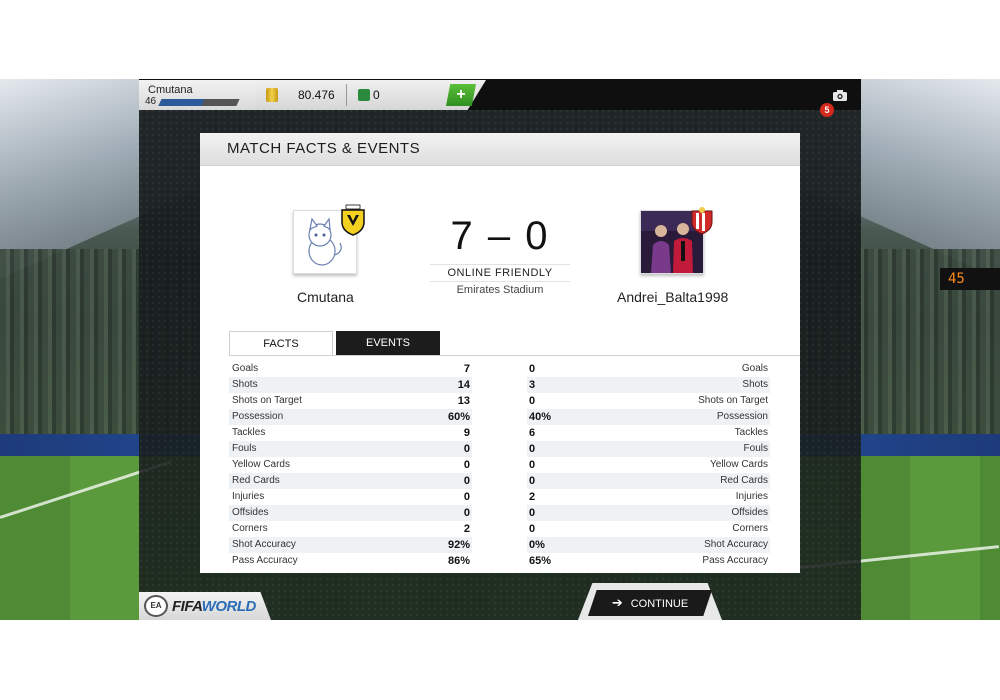 This screenshot has height=700, width=1000. What do you see at coordinates (840, 95) in the screenshot?
I see `camera-icon` at bounding box center [840, 95].